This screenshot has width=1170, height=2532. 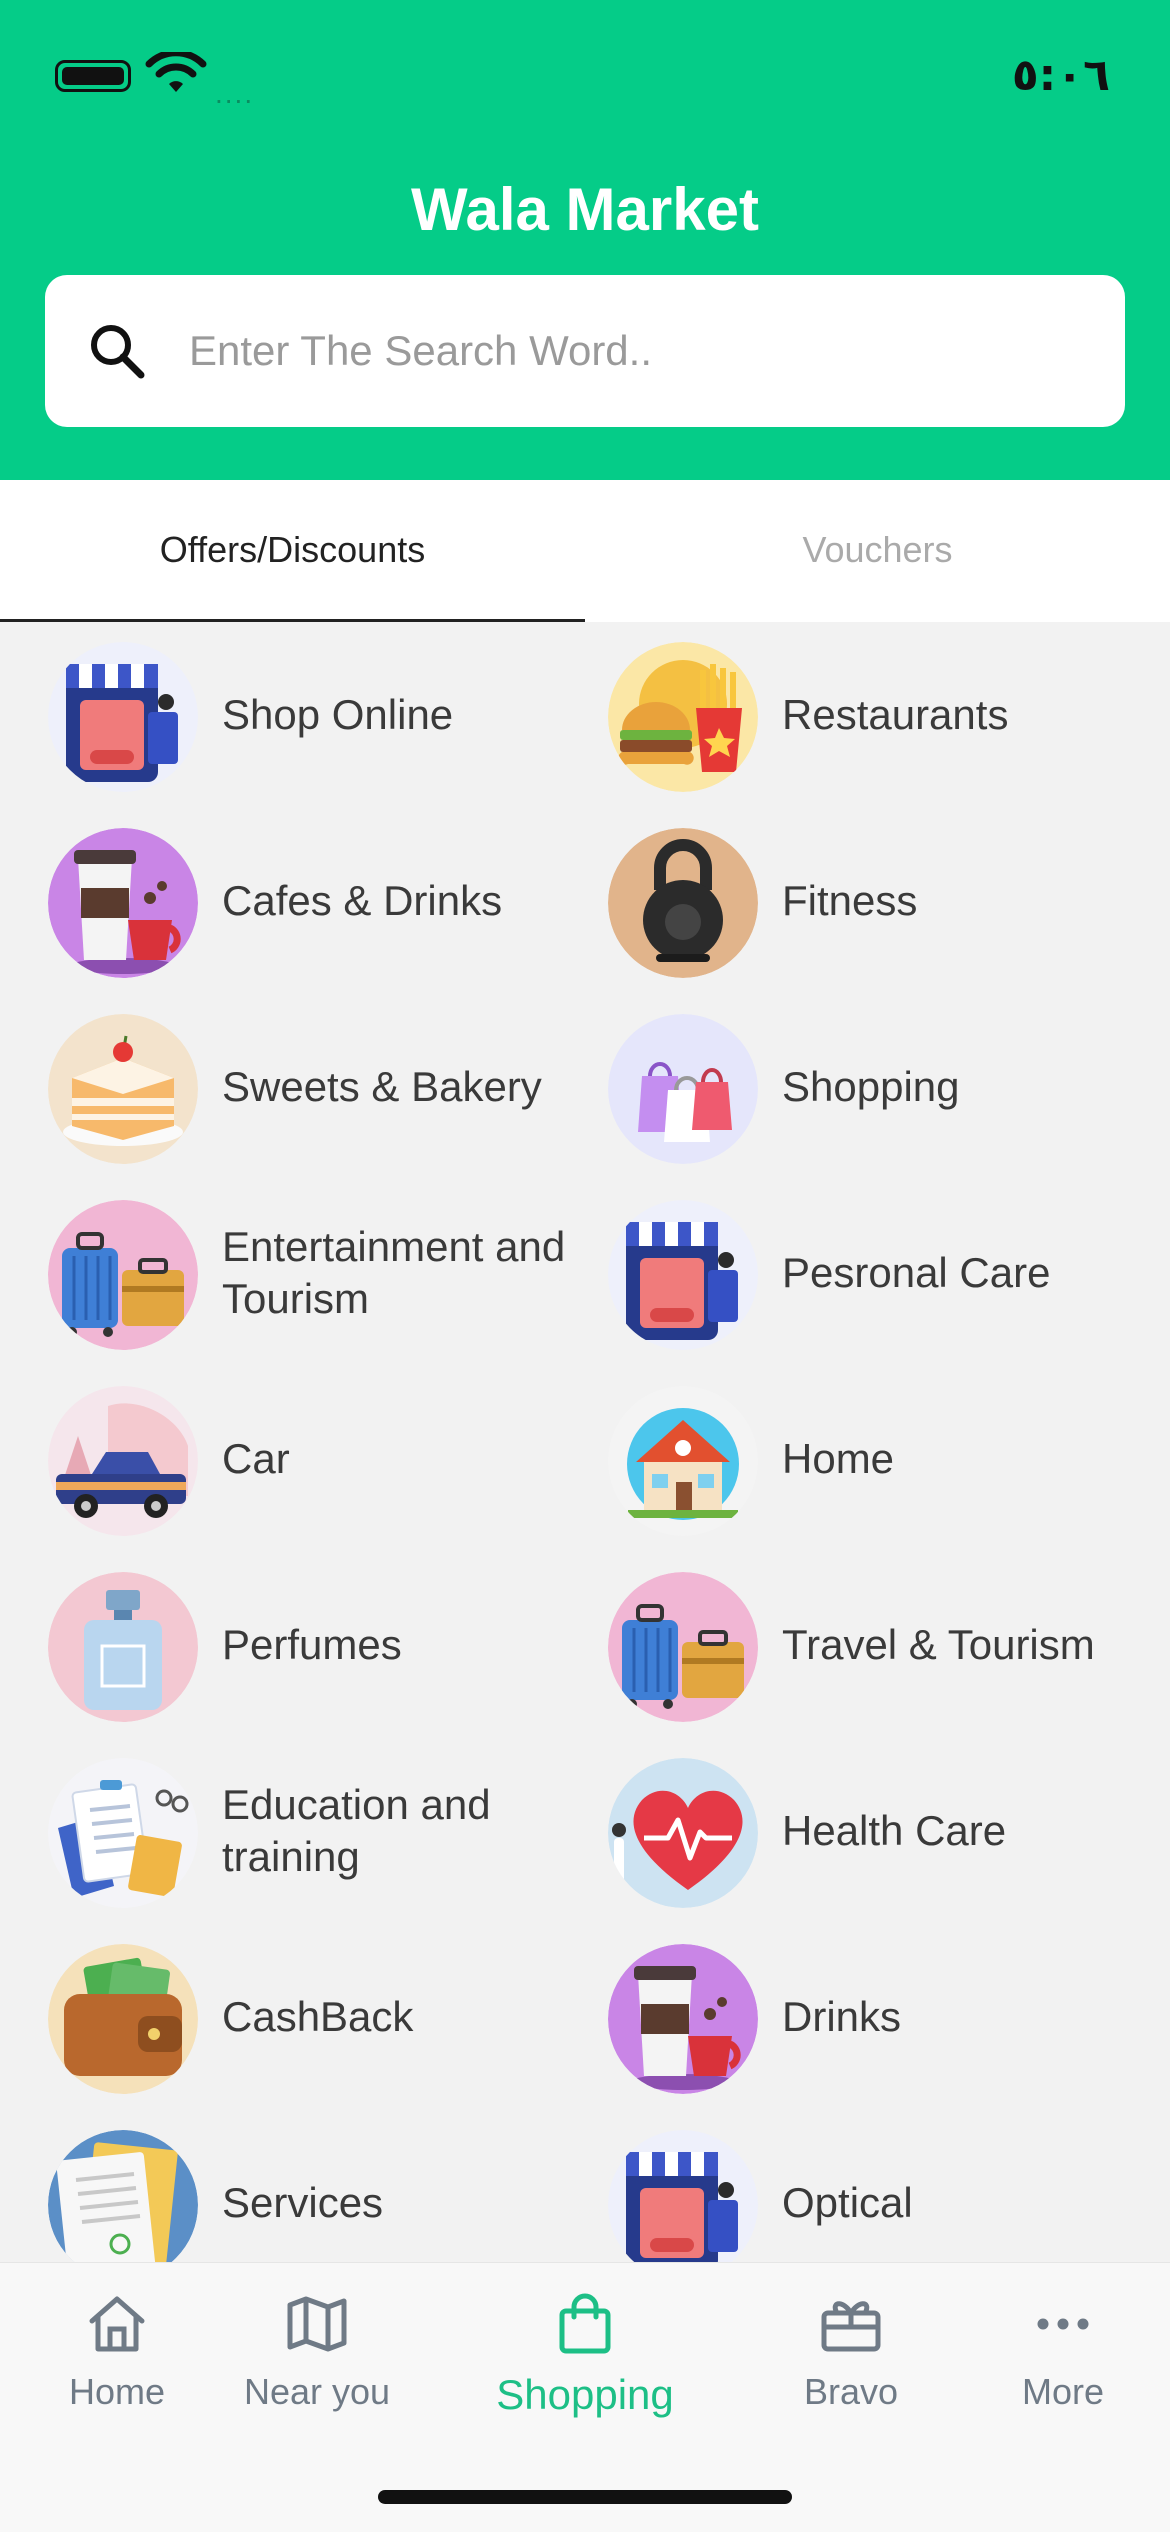 What do you see at coordinates (1060, 75) in the screenshot?
I see `status-time: ٥:٠٦` at bounding box center [1060, 75].